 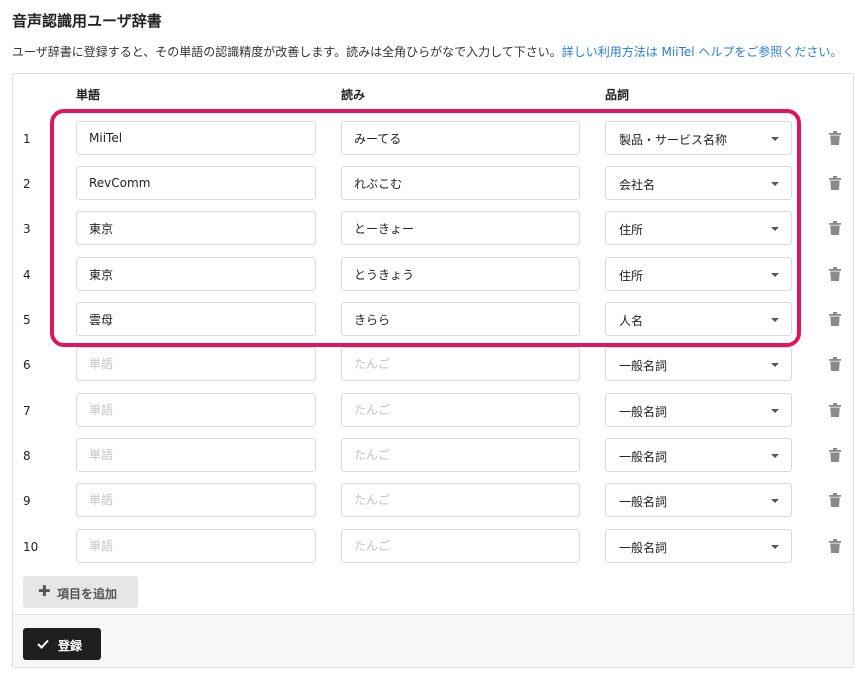 What do you see at coordinates (87, 594) in the screenshot?
I see `add-item-label: 項目を追加` at bounding box center [87, 594].